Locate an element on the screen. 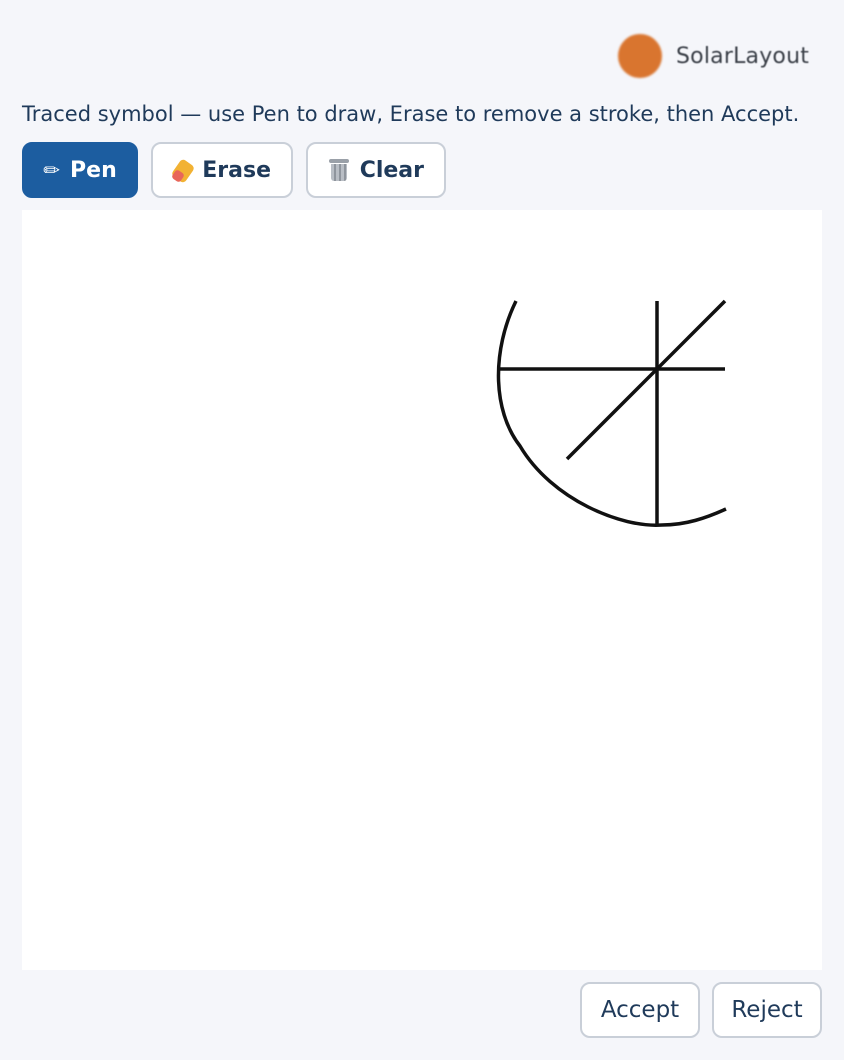  traced-symbol is located at coordinates (611, 413).